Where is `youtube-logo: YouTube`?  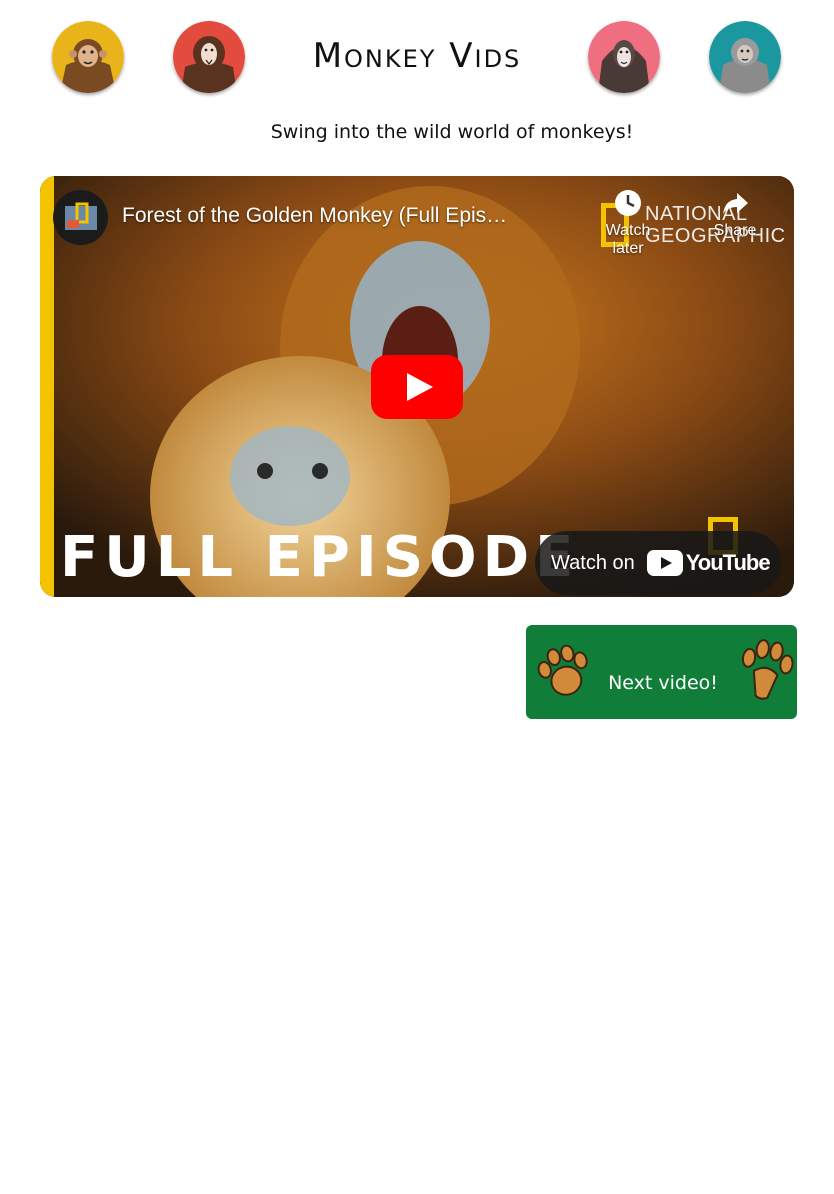
youtube-logo: YouTube is located at coordinates (708, 563).